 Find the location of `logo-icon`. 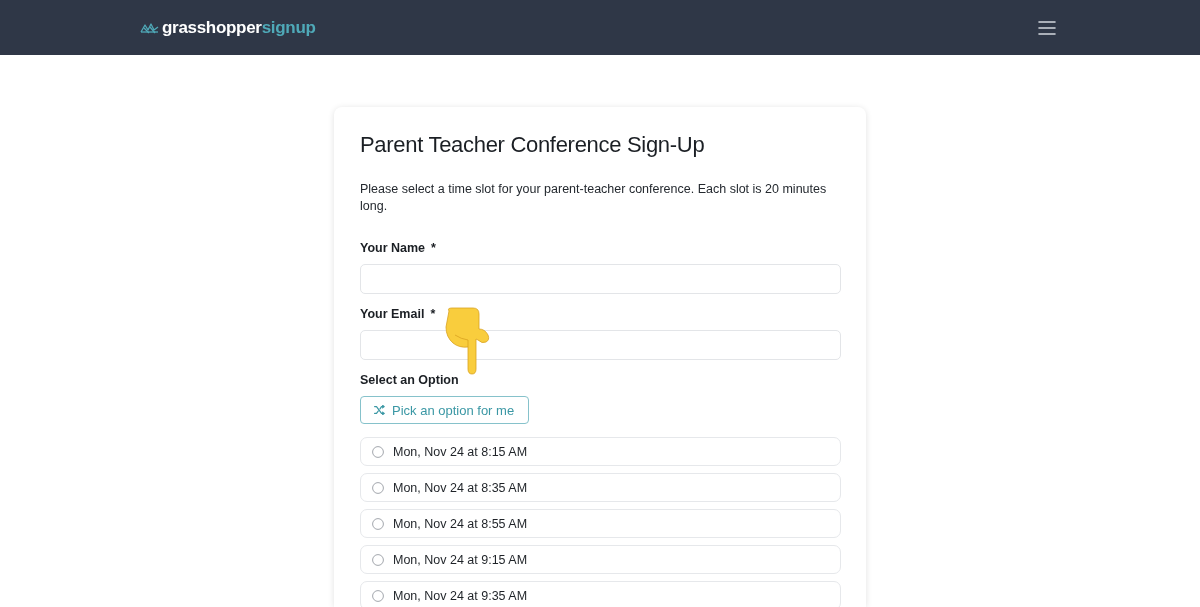

logo-icon is located at coordinates (149, 27).